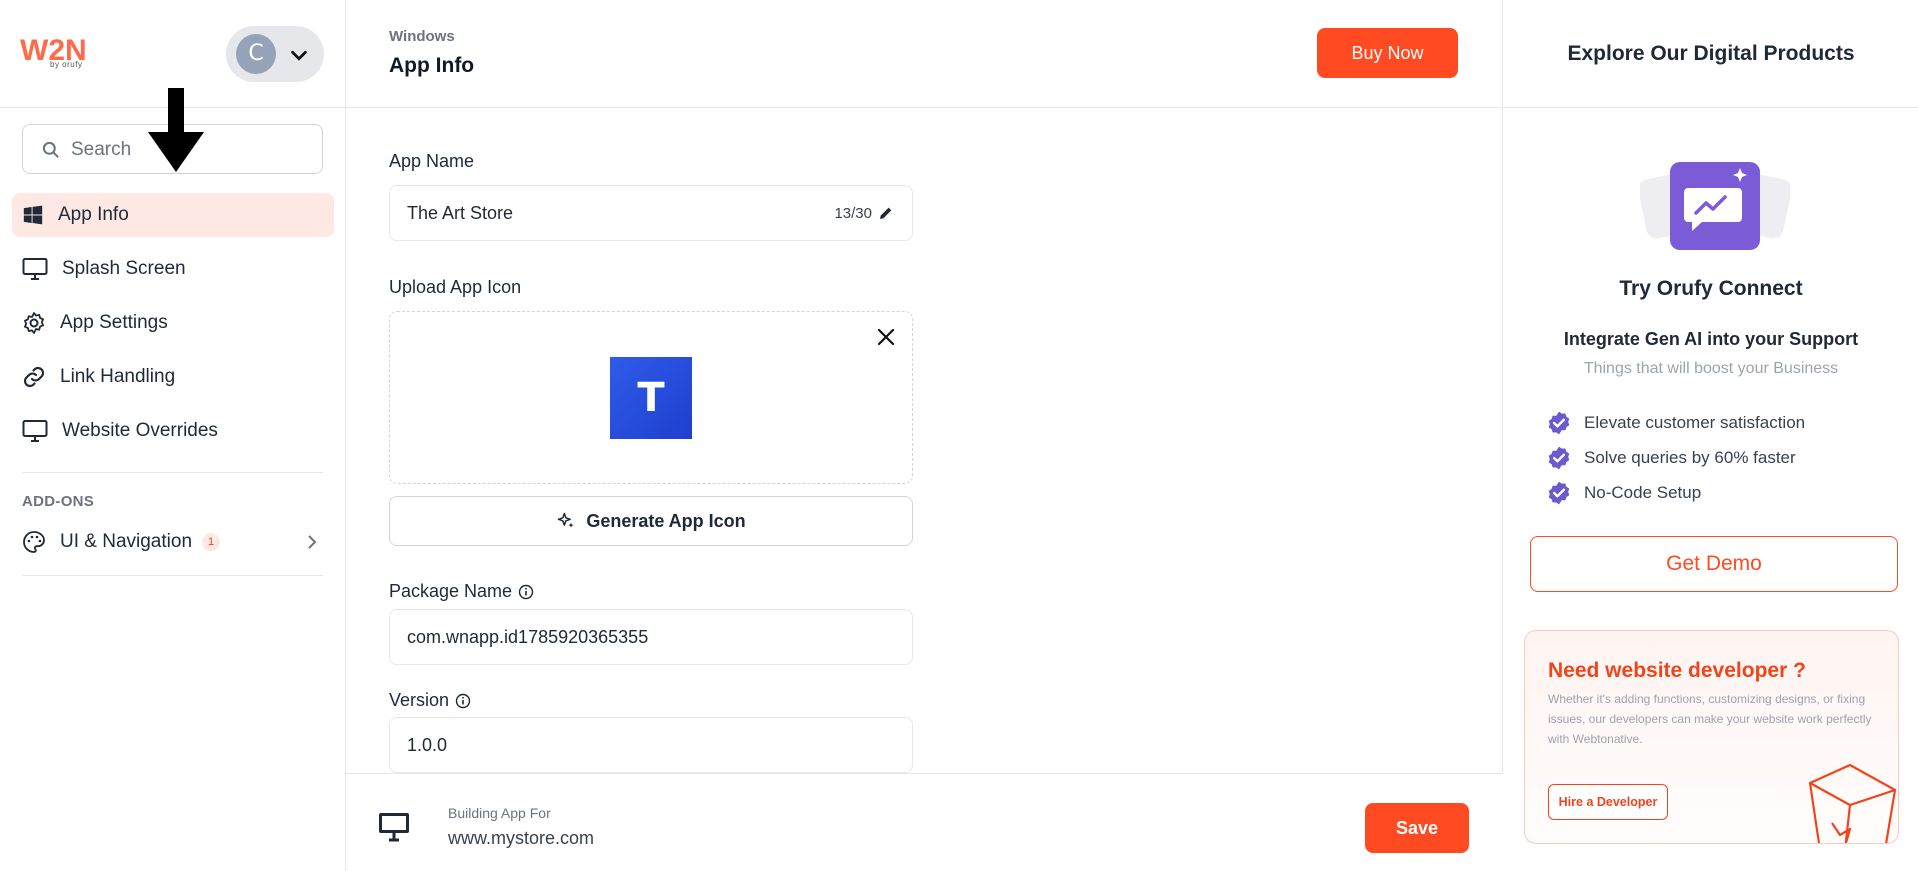 This screenshot has height=871, width=1918. I want to click on icon-upload-area: T, so click(651, 397).